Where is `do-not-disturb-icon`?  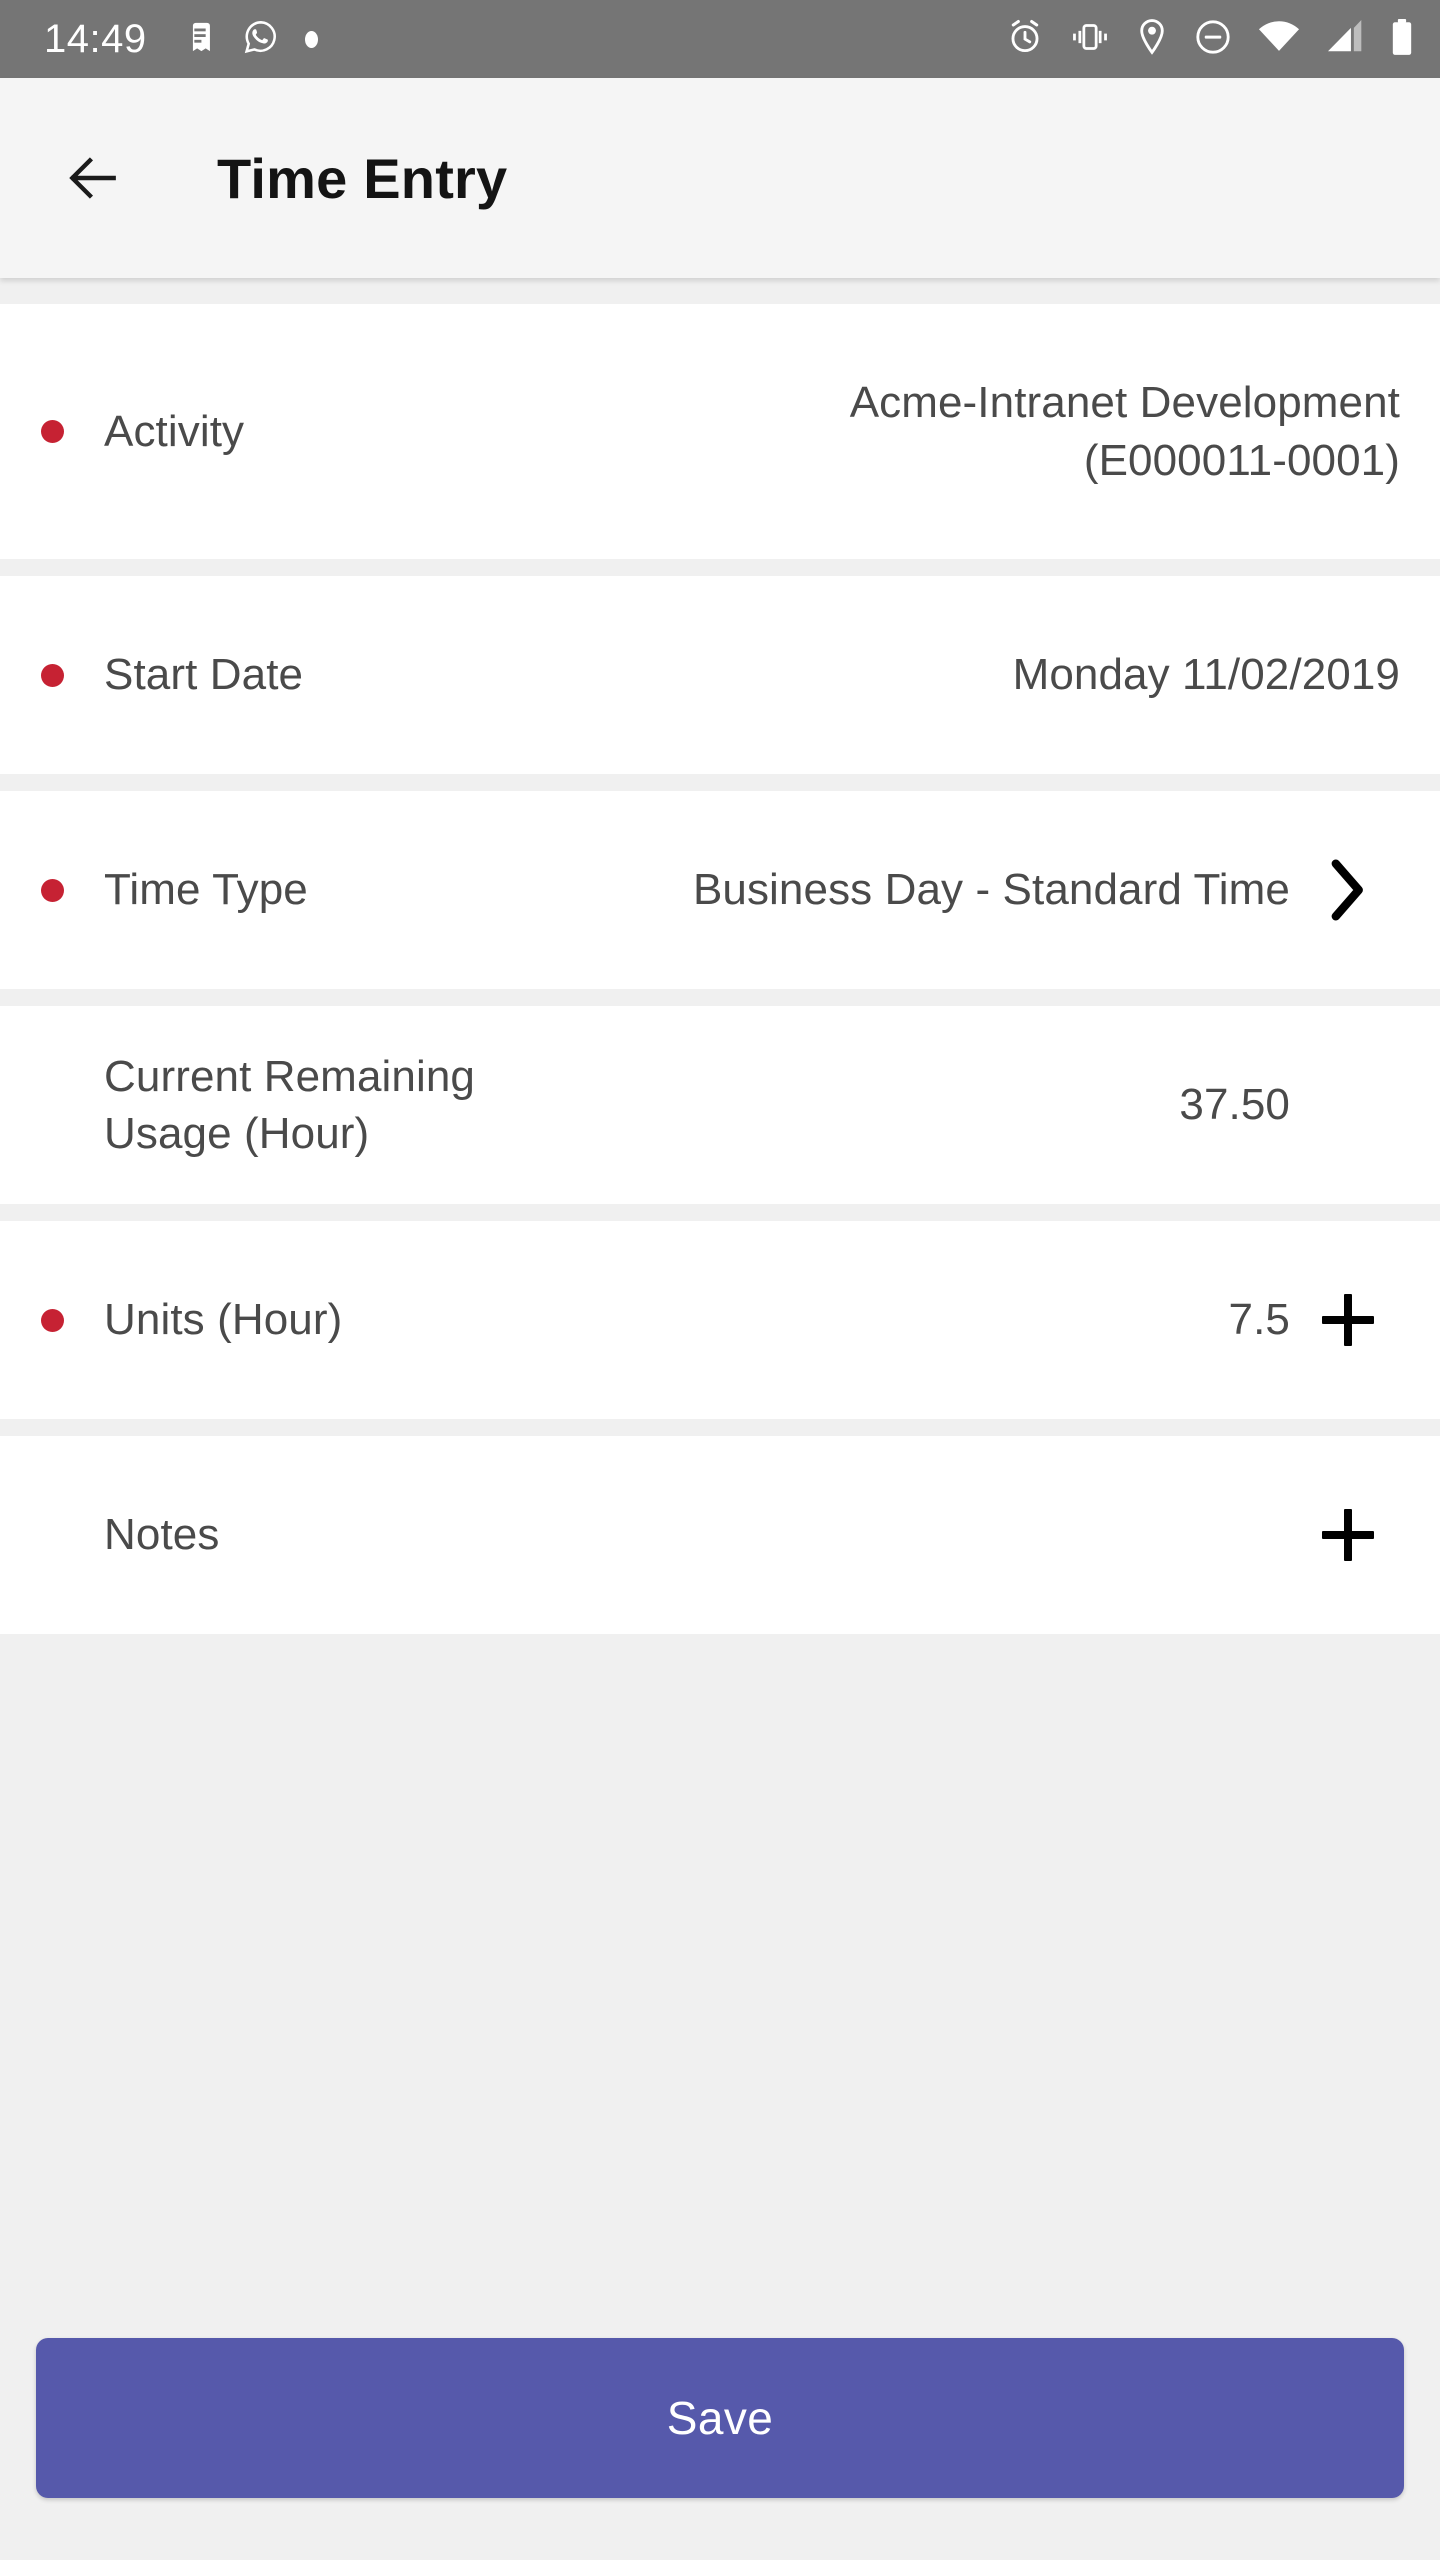 do-not-disturb-icon is located at coordinates (1213, 39).